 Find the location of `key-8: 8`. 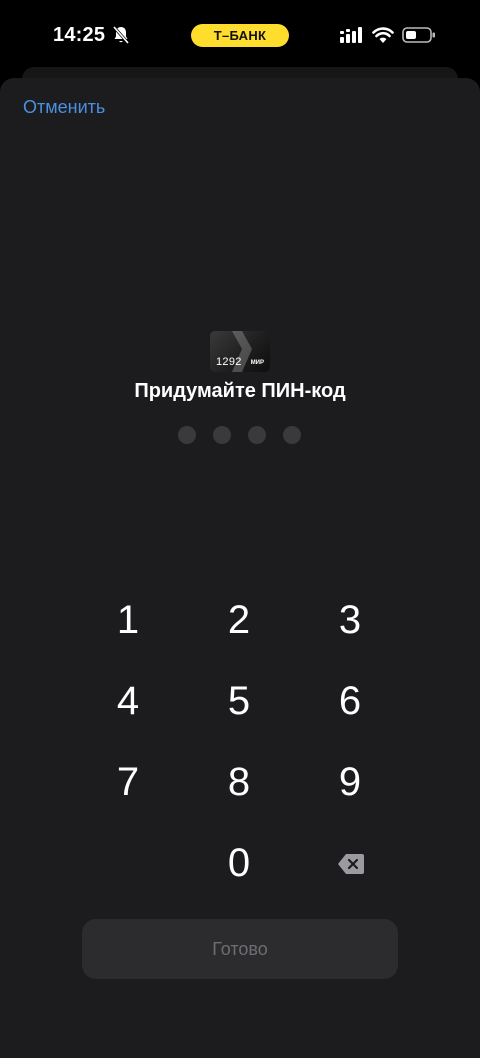

key-8: 8 is located at coordinates (239, 782).